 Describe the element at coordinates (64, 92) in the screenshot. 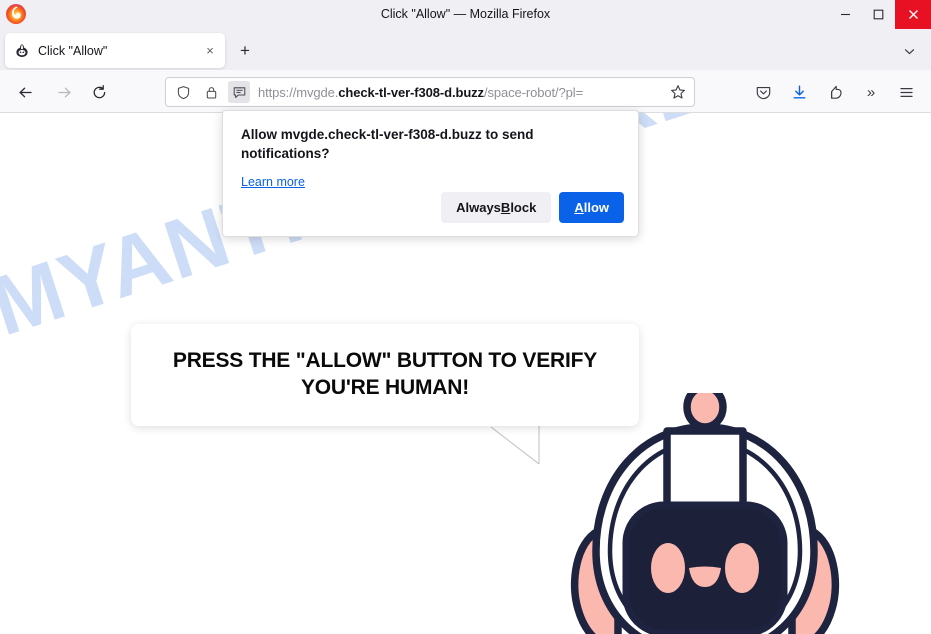

I see `forward-button` at that location.